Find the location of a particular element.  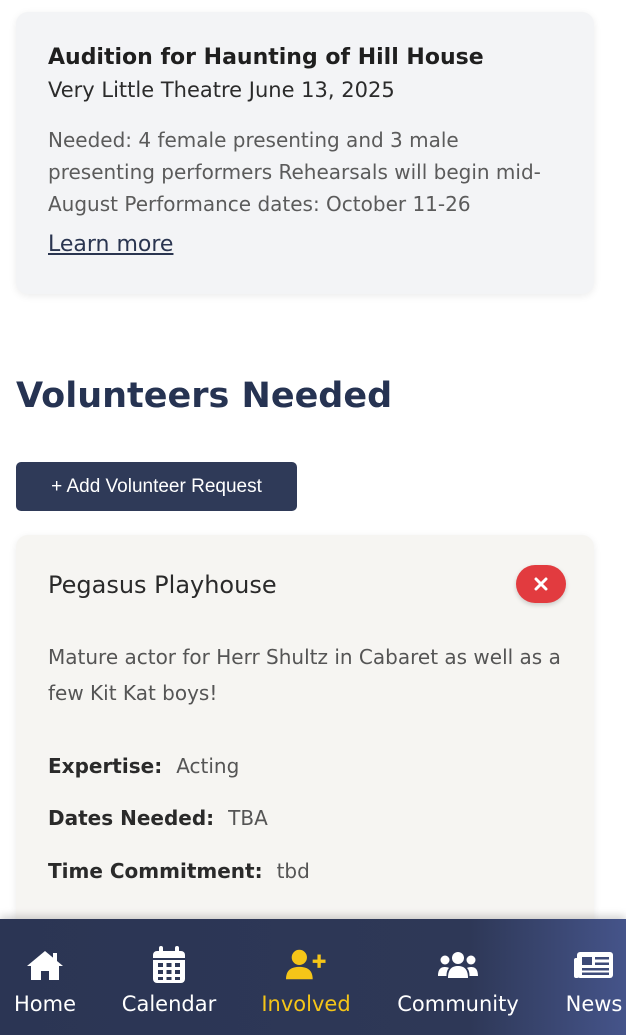

section-heading-volunteers: Volunteers Needed is located at coordinates (204, 396).